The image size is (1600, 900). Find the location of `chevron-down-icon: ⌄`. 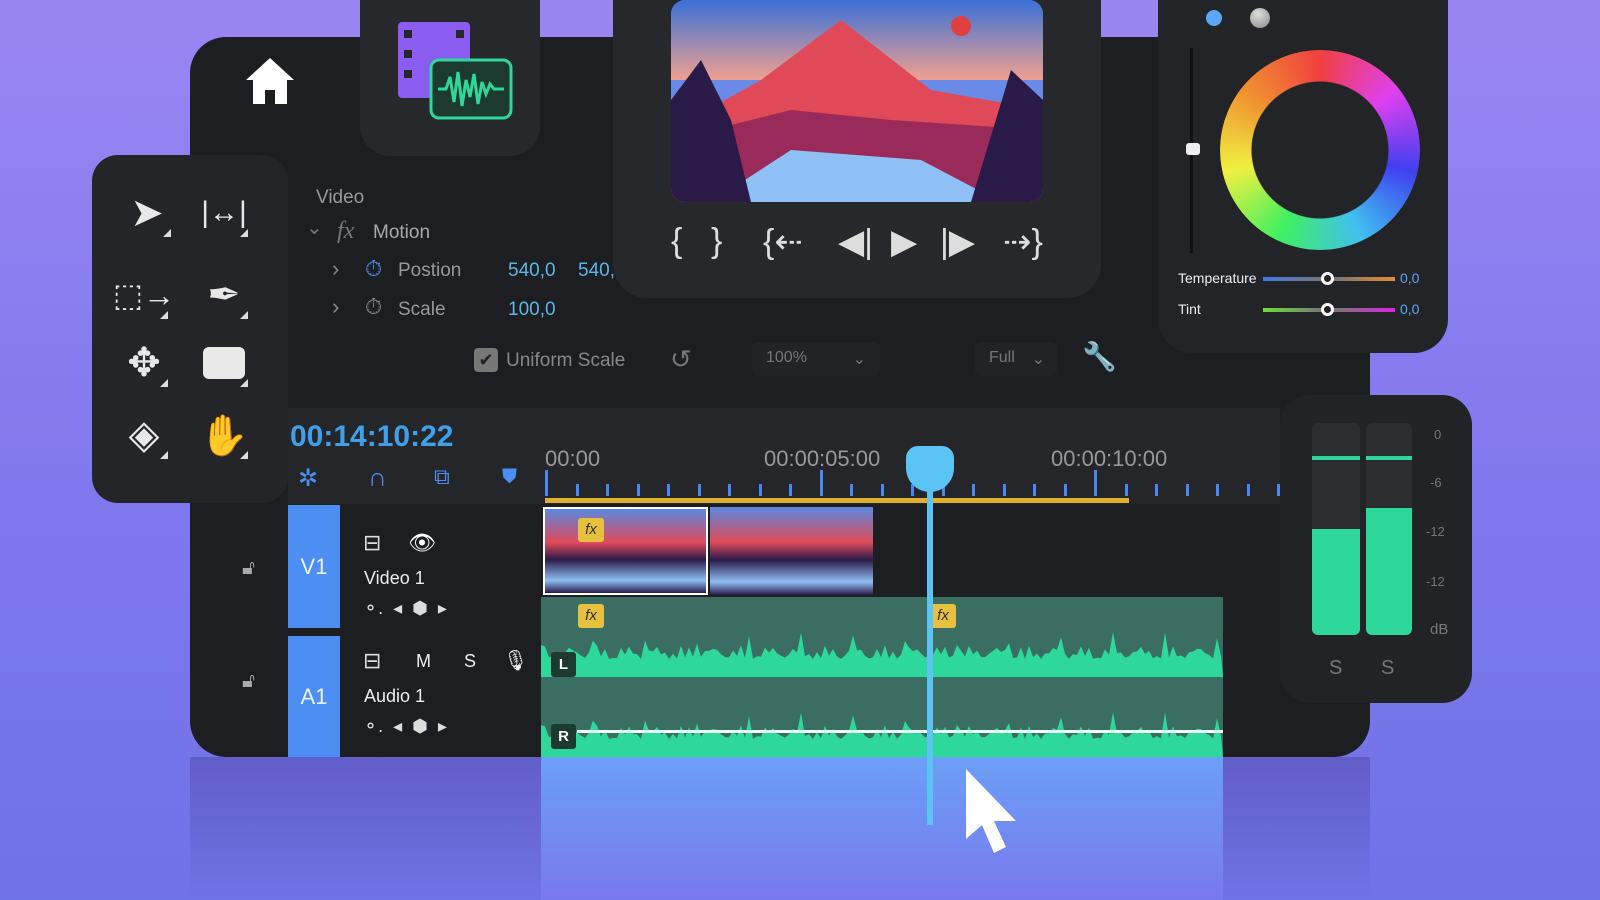

chevron-down-icon: ⌄ is located at coordinates (1038, 359).